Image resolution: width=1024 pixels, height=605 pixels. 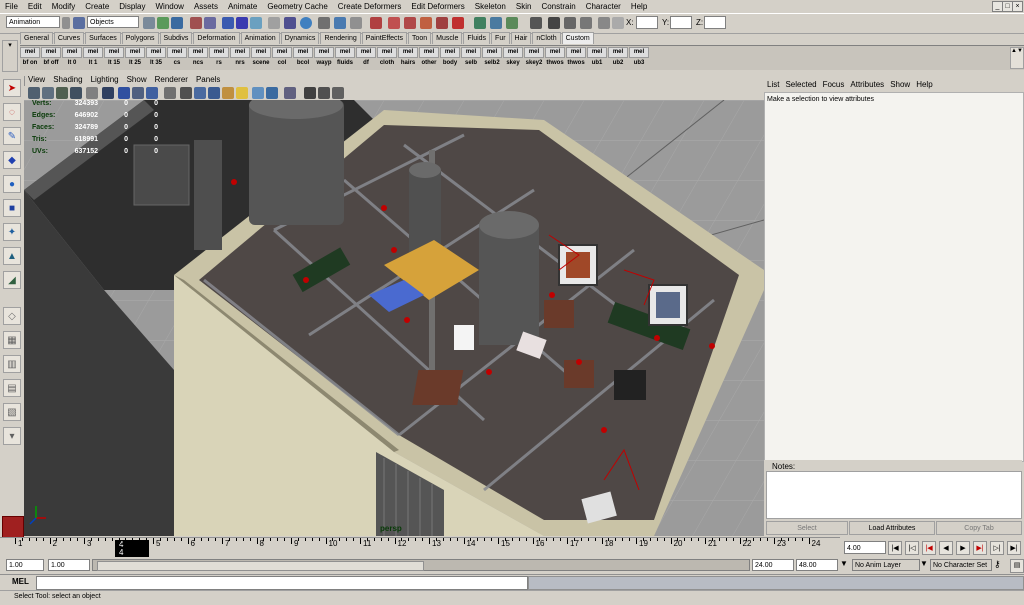 I want to click on range-start-field: 1.00, so click(x=69, y=565).